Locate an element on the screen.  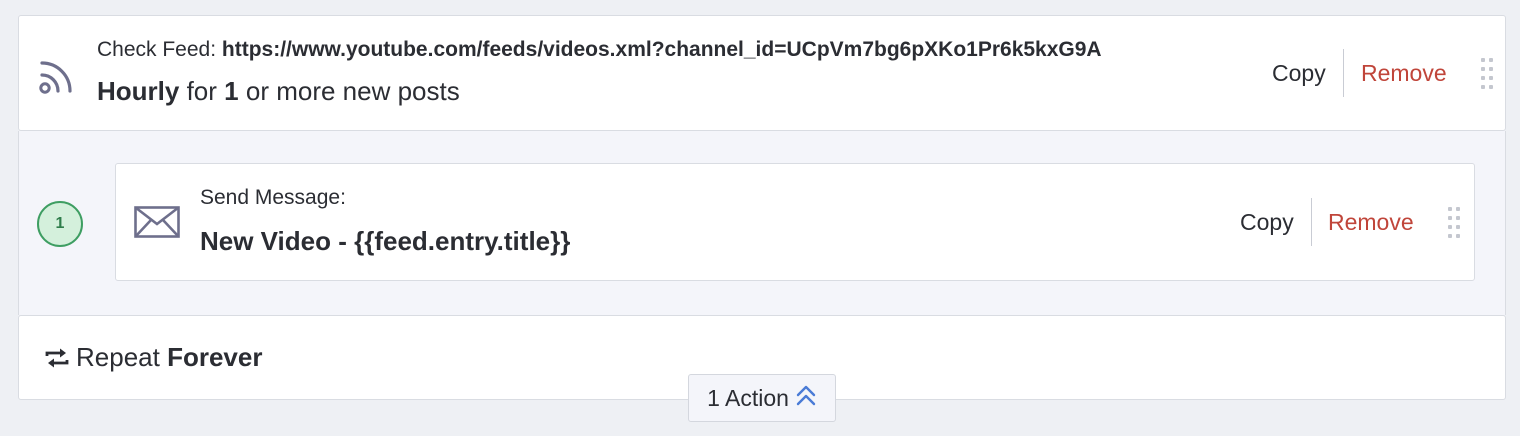
trigger-button-divider is located at coordinates (1343, 73).